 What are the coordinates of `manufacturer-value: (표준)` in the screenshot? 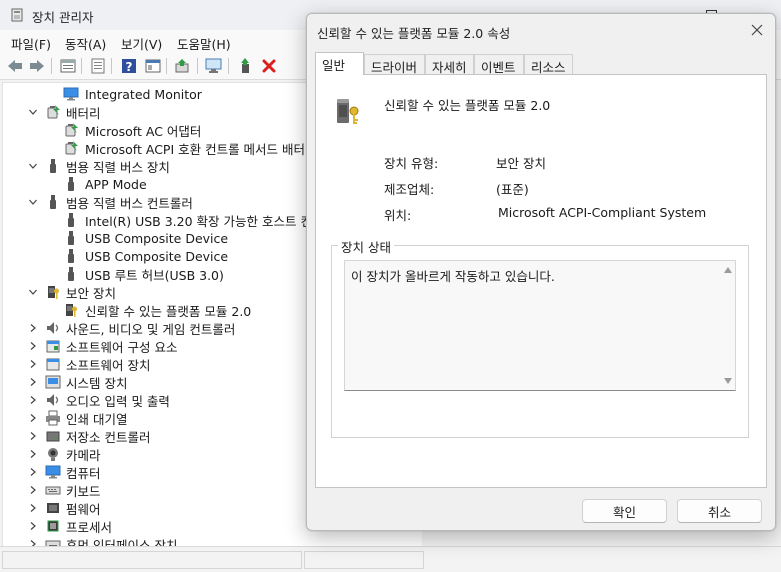 It's located at (512, 189).